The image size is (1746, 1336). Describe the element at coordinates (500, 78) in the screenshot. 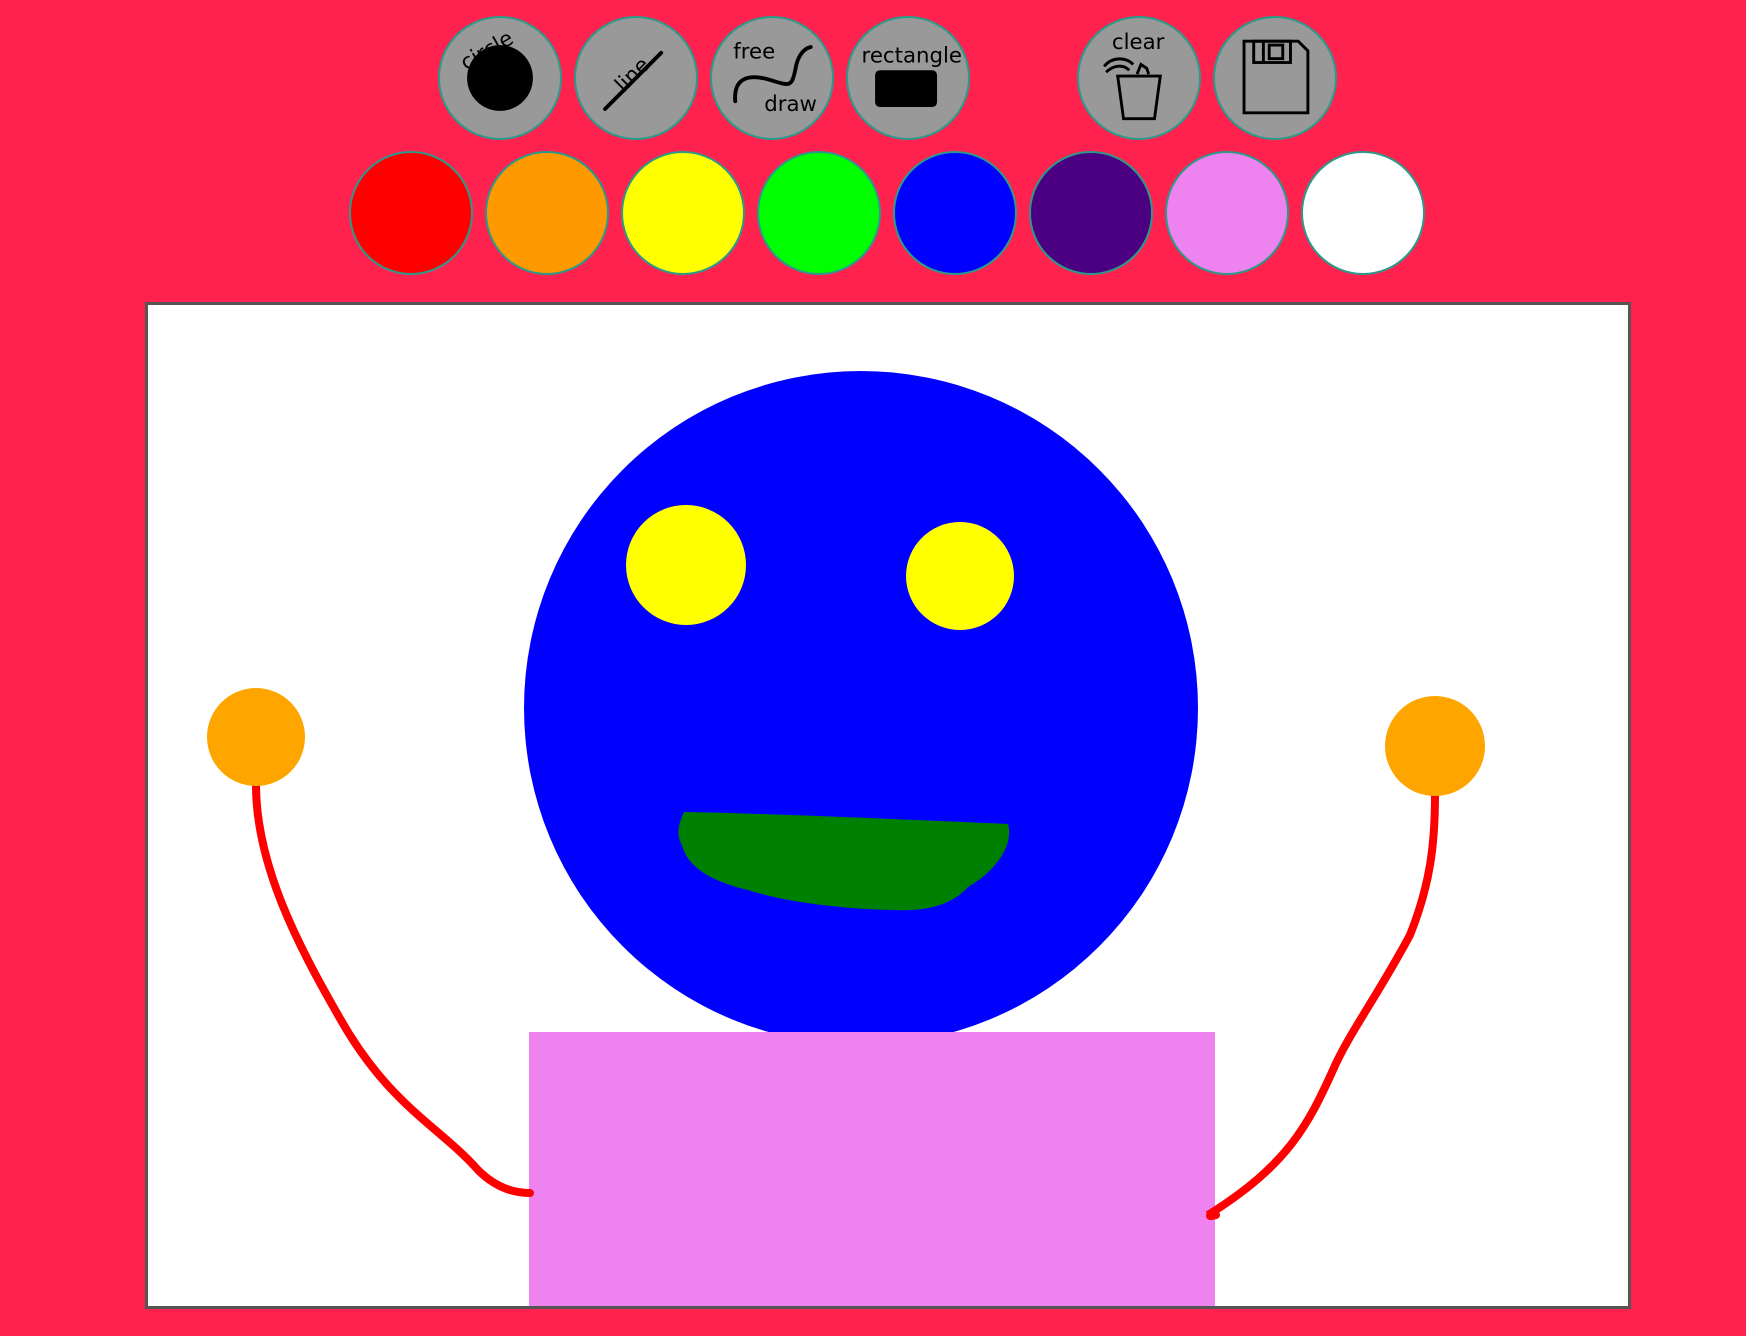

I see `circle-tool-button: circle` at that location.